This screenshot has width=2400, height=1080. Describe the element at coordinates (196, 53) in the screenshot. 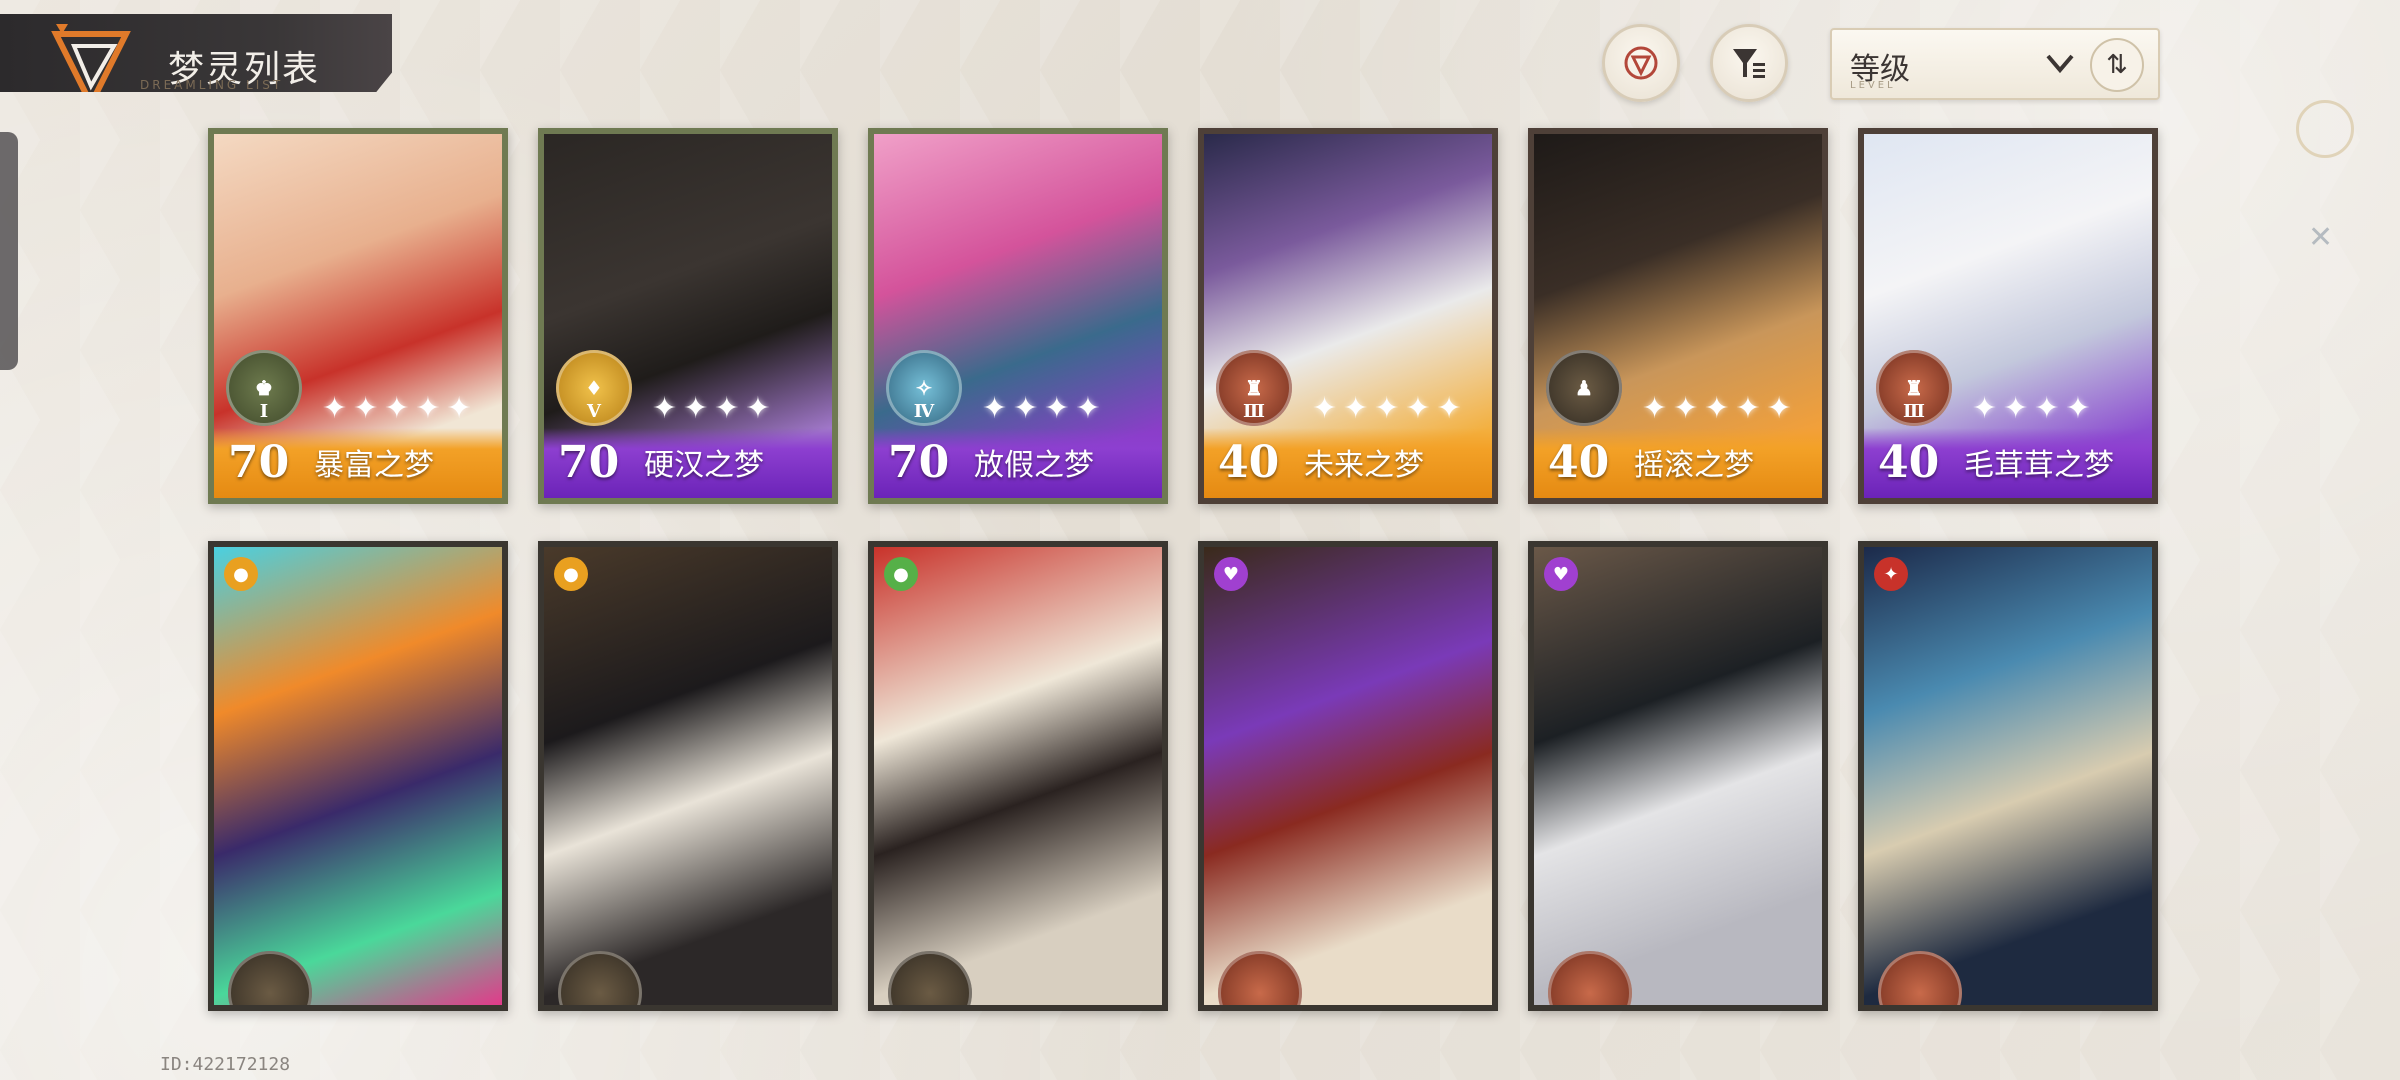

I see `title-plate: 梦灵列表 DREAMLING LIST` at that location.